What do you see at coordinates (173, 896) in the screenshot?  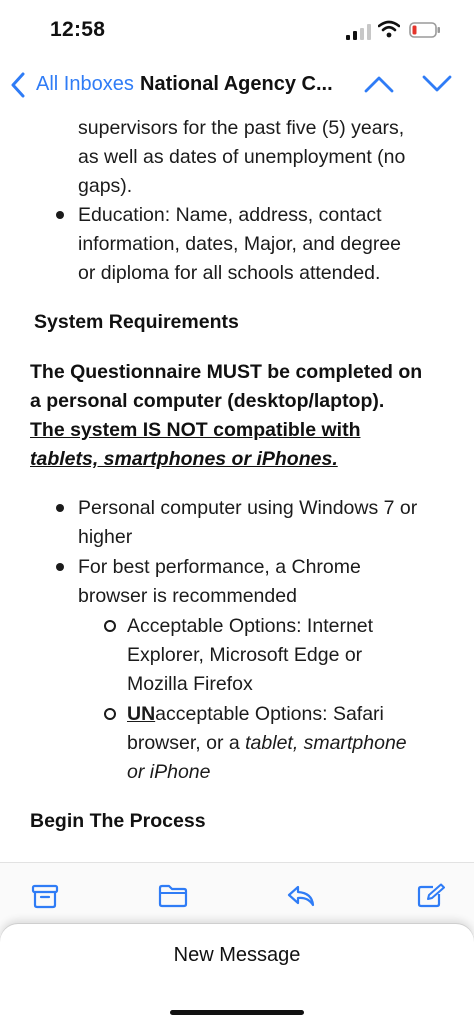 I see `folder-icon` at bounding box center [173, 896].